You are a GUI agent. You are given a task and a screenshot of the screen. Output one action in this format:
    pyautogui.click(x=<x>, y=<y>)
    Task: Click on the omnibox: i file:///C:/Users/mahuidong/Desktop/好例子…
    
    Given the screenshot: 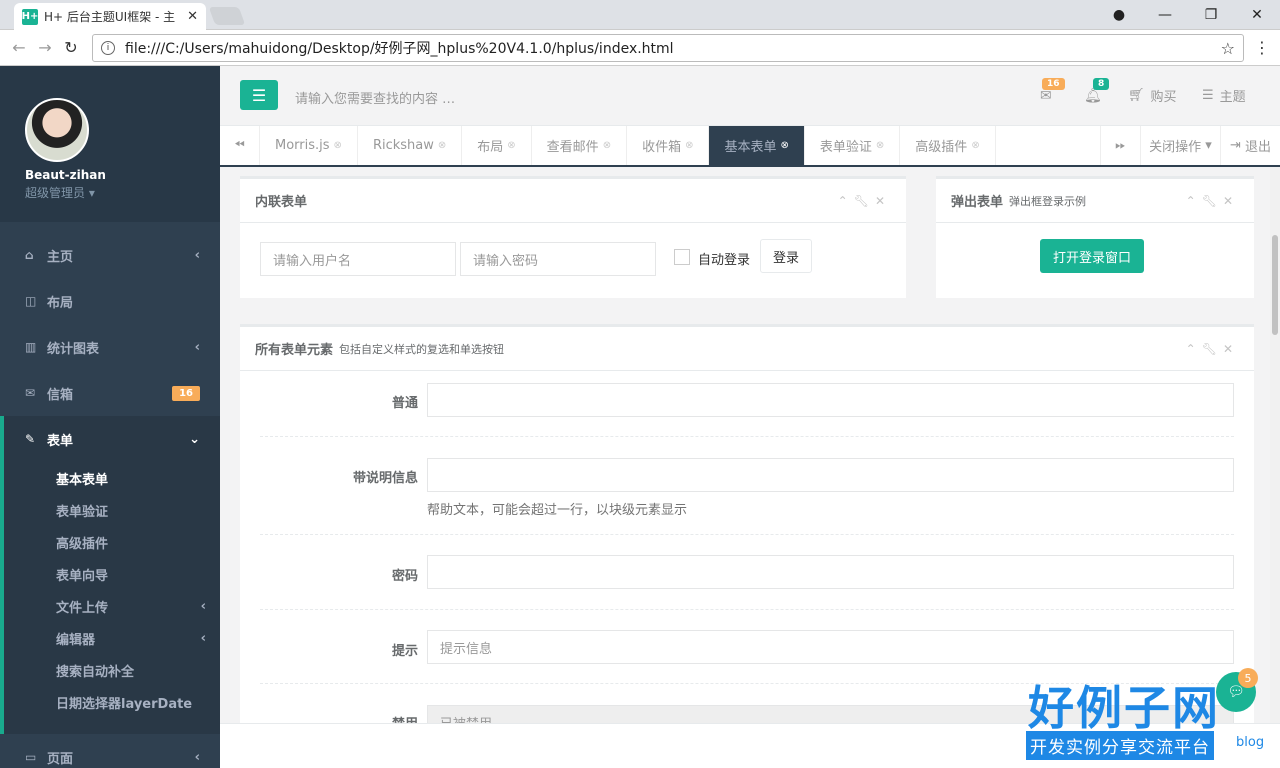 What is the action you would take?
    pyautogui.click(x=668, y=48)
    